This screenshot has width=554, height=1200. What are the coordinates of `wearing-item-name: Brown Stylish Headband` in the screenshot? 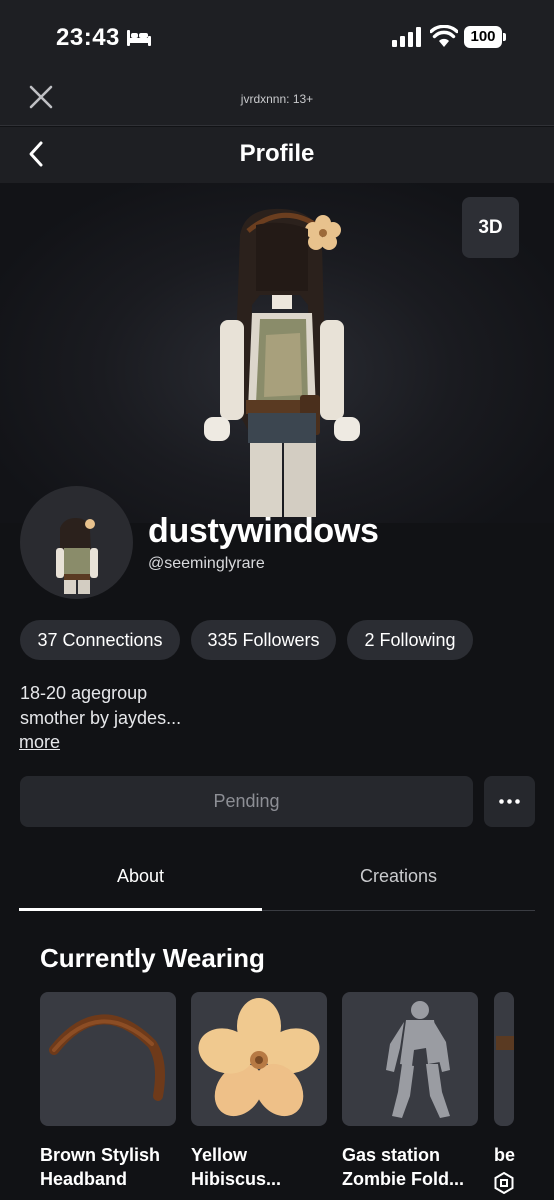 It's located at (110, 1167).